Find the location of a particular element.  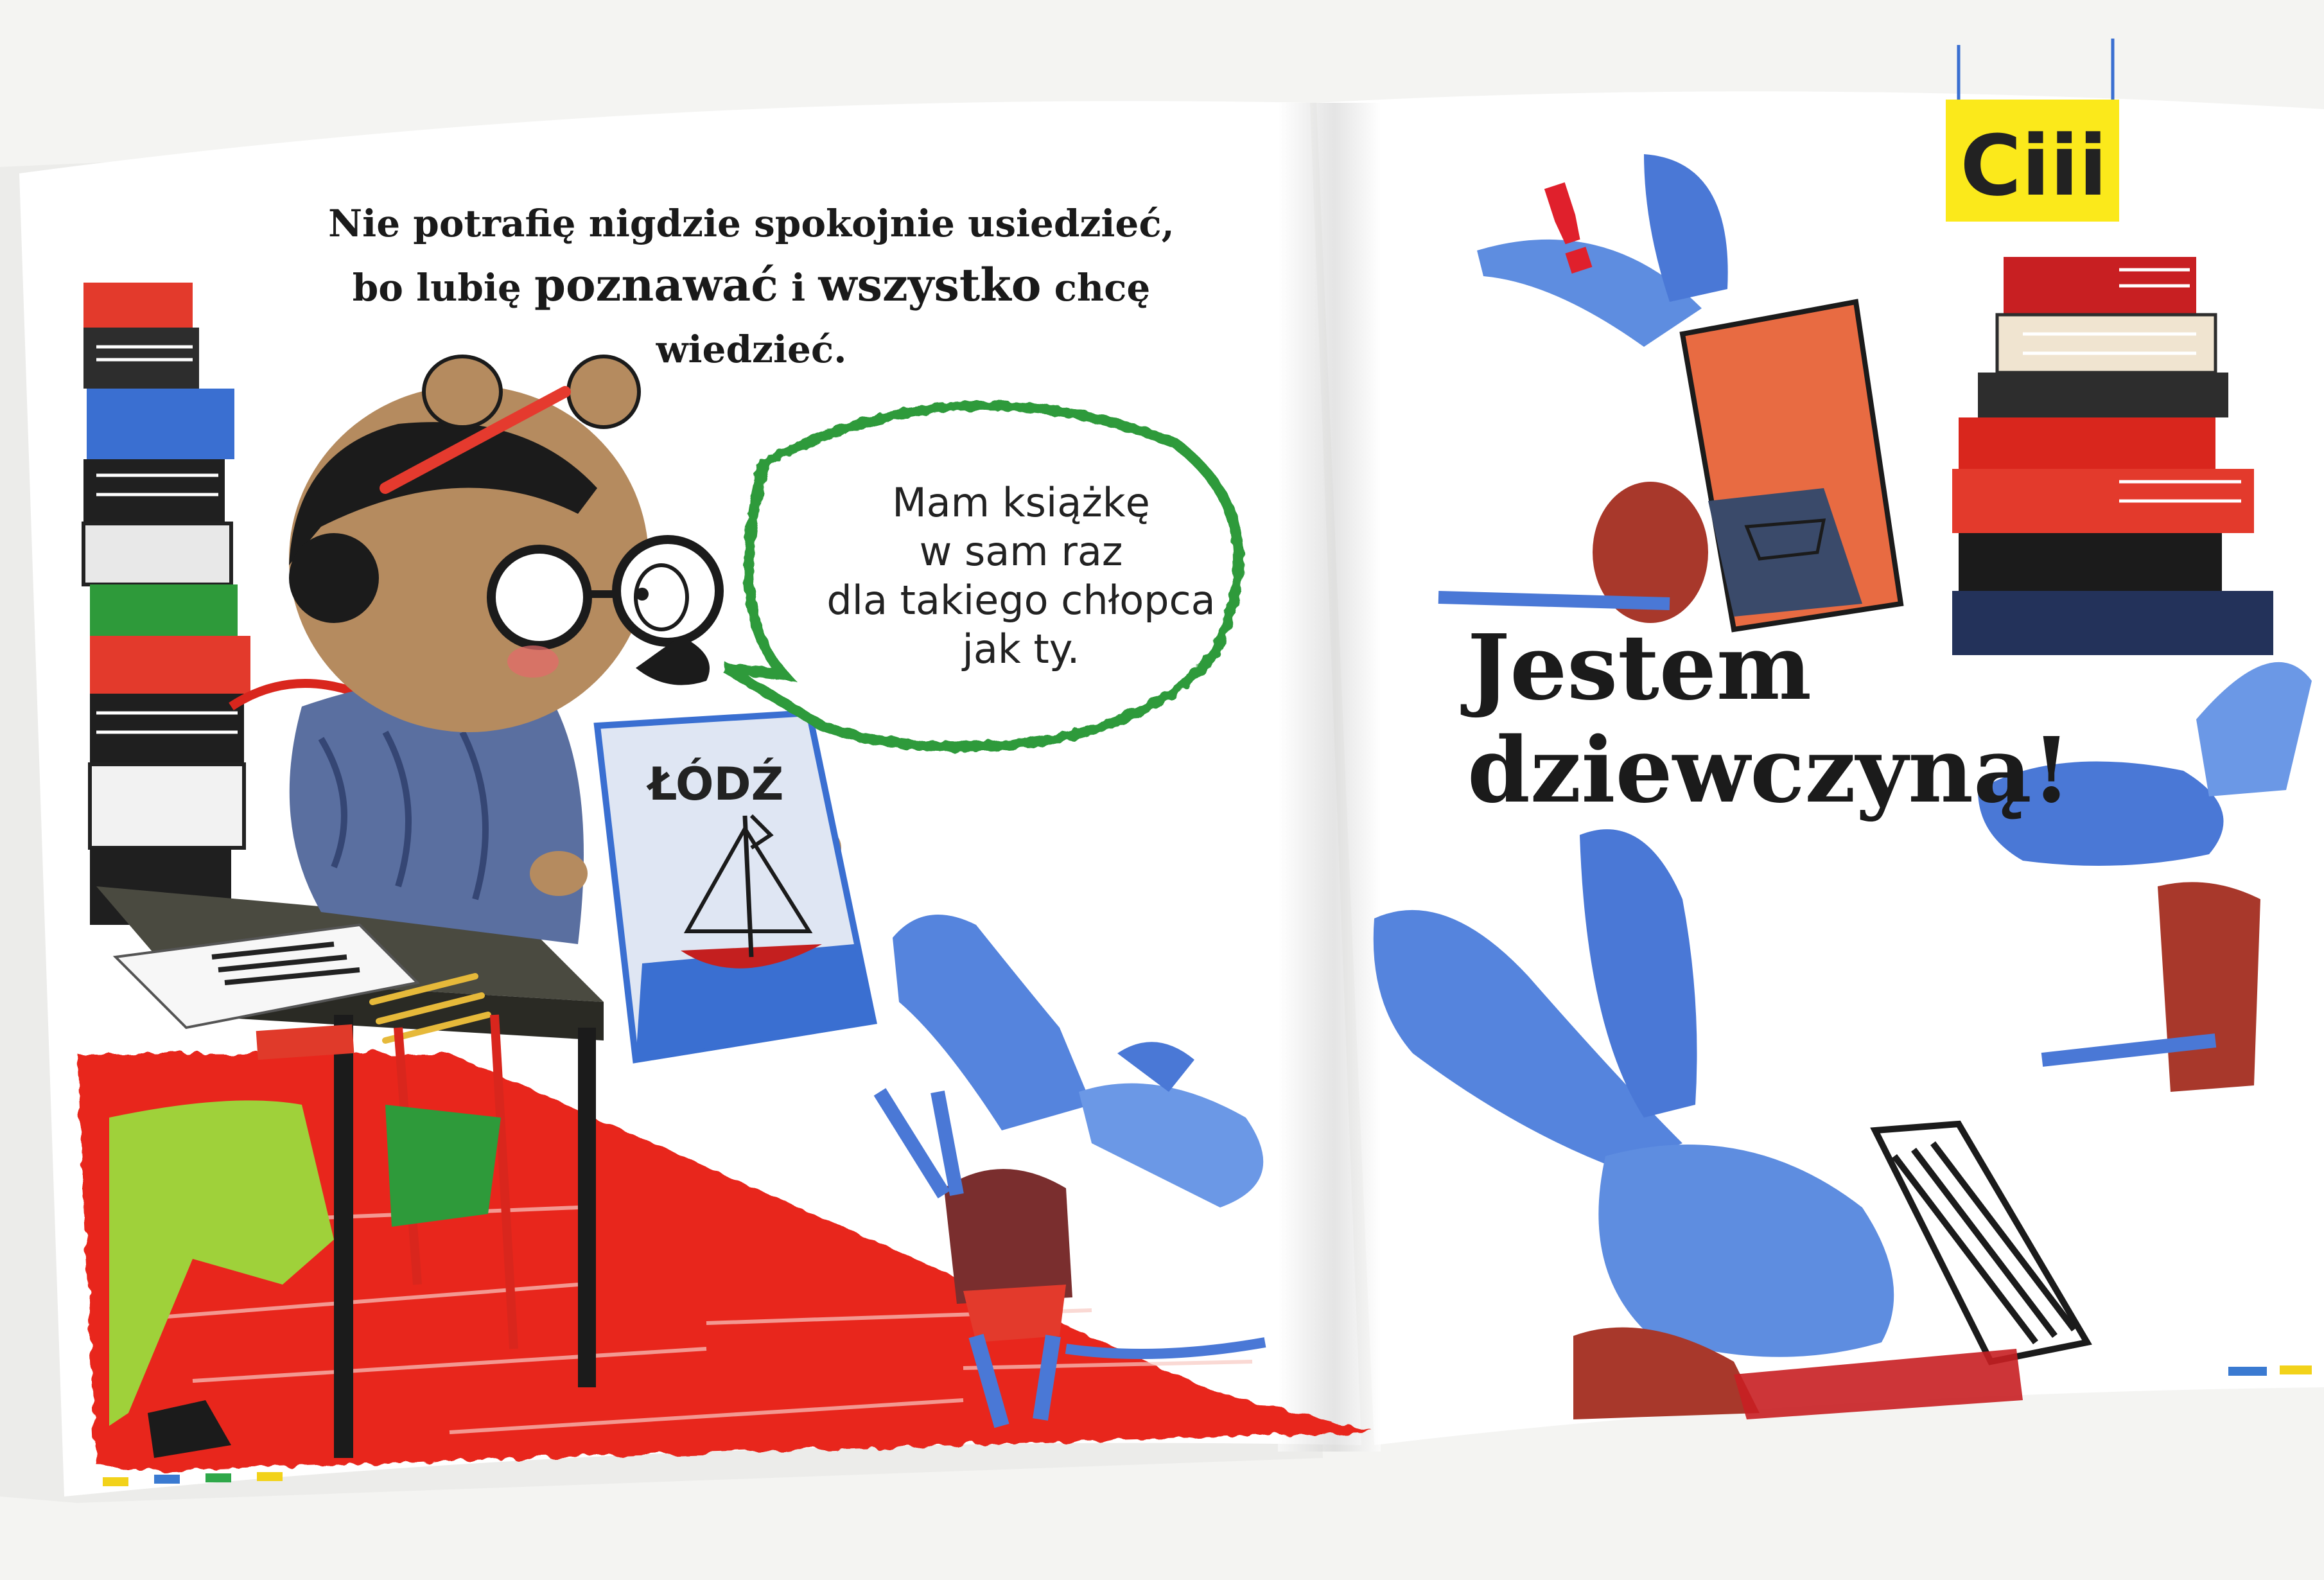

caption-line-2b: poznawać is located at coordinates (656, 285).